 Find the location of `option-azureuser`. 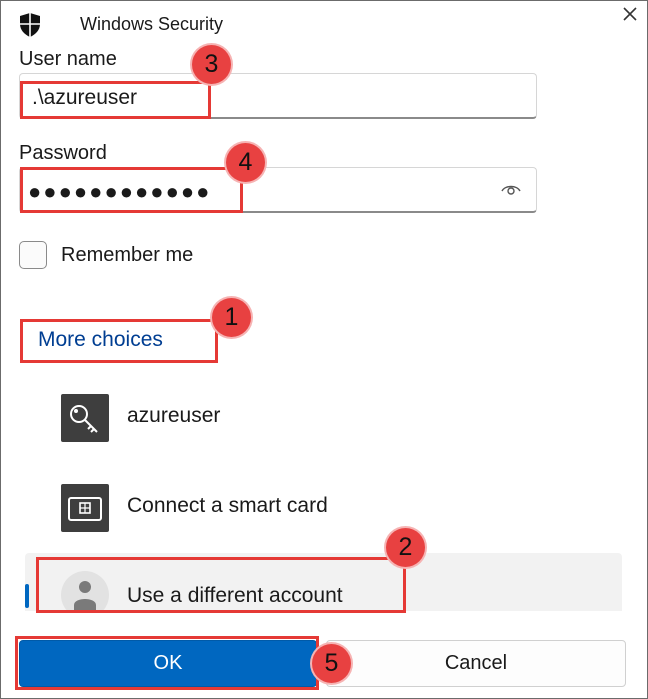

option-azureuser is located at coordinates (323, 418).